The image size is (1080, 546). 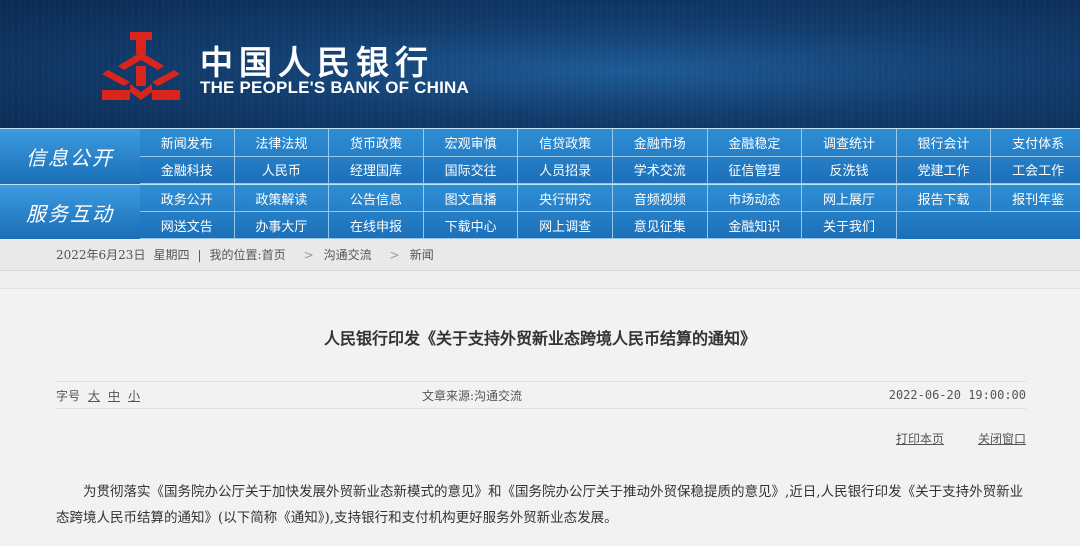 I want to click on font-small-link: 小, so click(x=134, y=395).